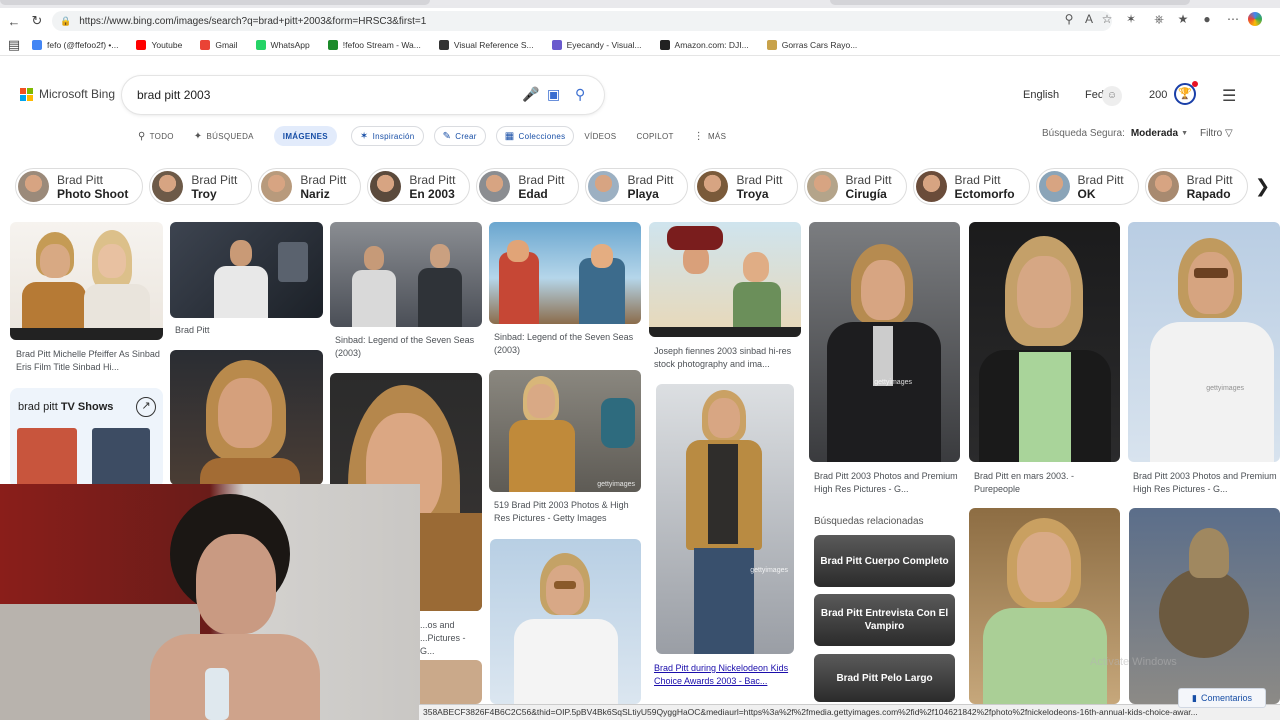 Image resolution: width=1280 pixels, height=720 pixels. Describe the element at coordinates (1194, 697) in the screenshot. I see `feedback-icon: ▮` at that location.